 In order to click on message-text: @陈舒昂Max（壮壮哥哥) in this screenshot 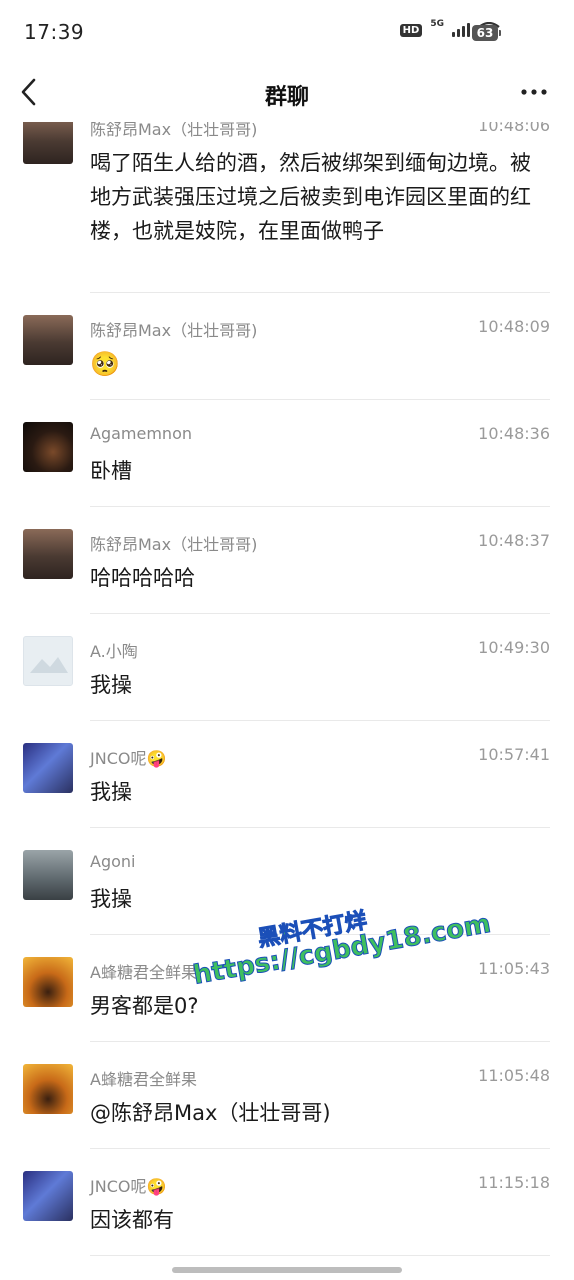, I will do `click(210, 1113)`.